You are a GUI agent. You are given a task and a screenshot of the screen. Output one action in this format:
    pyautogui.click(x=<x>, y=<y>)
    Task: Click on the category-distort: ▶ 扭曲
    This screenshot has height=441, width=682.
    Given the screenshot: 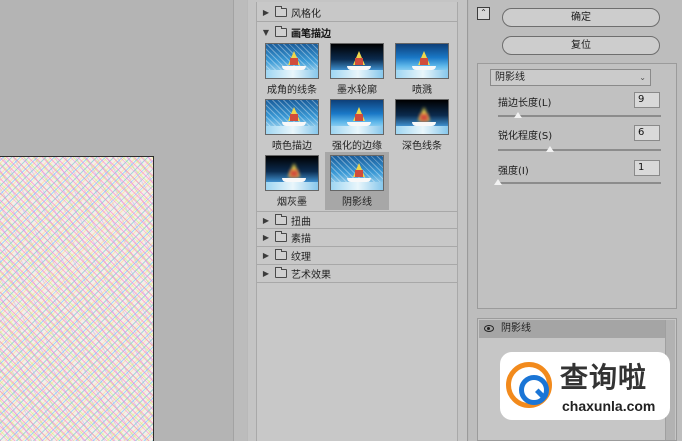 What is the action you would take?
    pyautogui.click(x=357, y=220)
    